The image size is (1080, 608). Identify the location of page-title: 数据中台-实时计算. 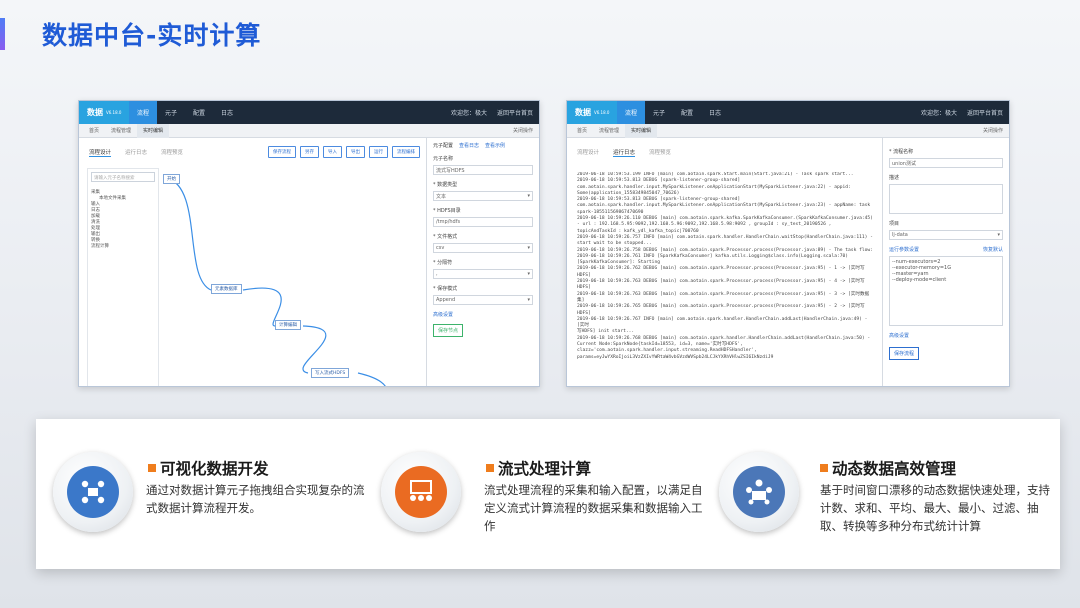
(152, 35).